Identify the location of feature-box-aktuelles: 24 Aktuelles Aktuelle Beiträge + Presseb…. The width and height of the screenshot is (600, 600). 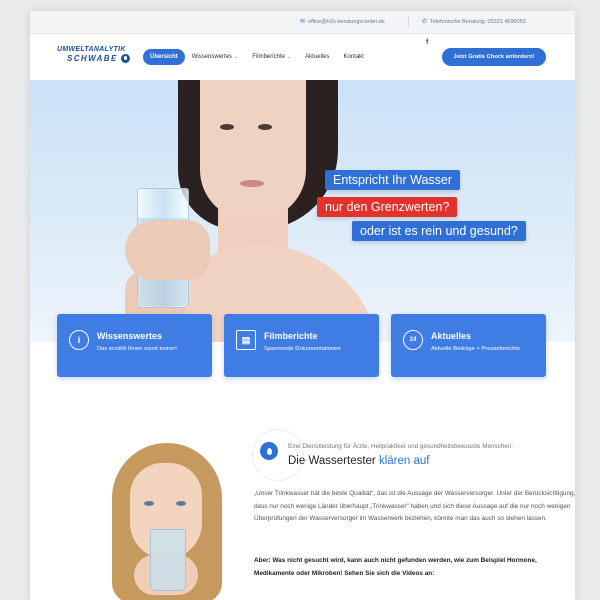
(468, 345).